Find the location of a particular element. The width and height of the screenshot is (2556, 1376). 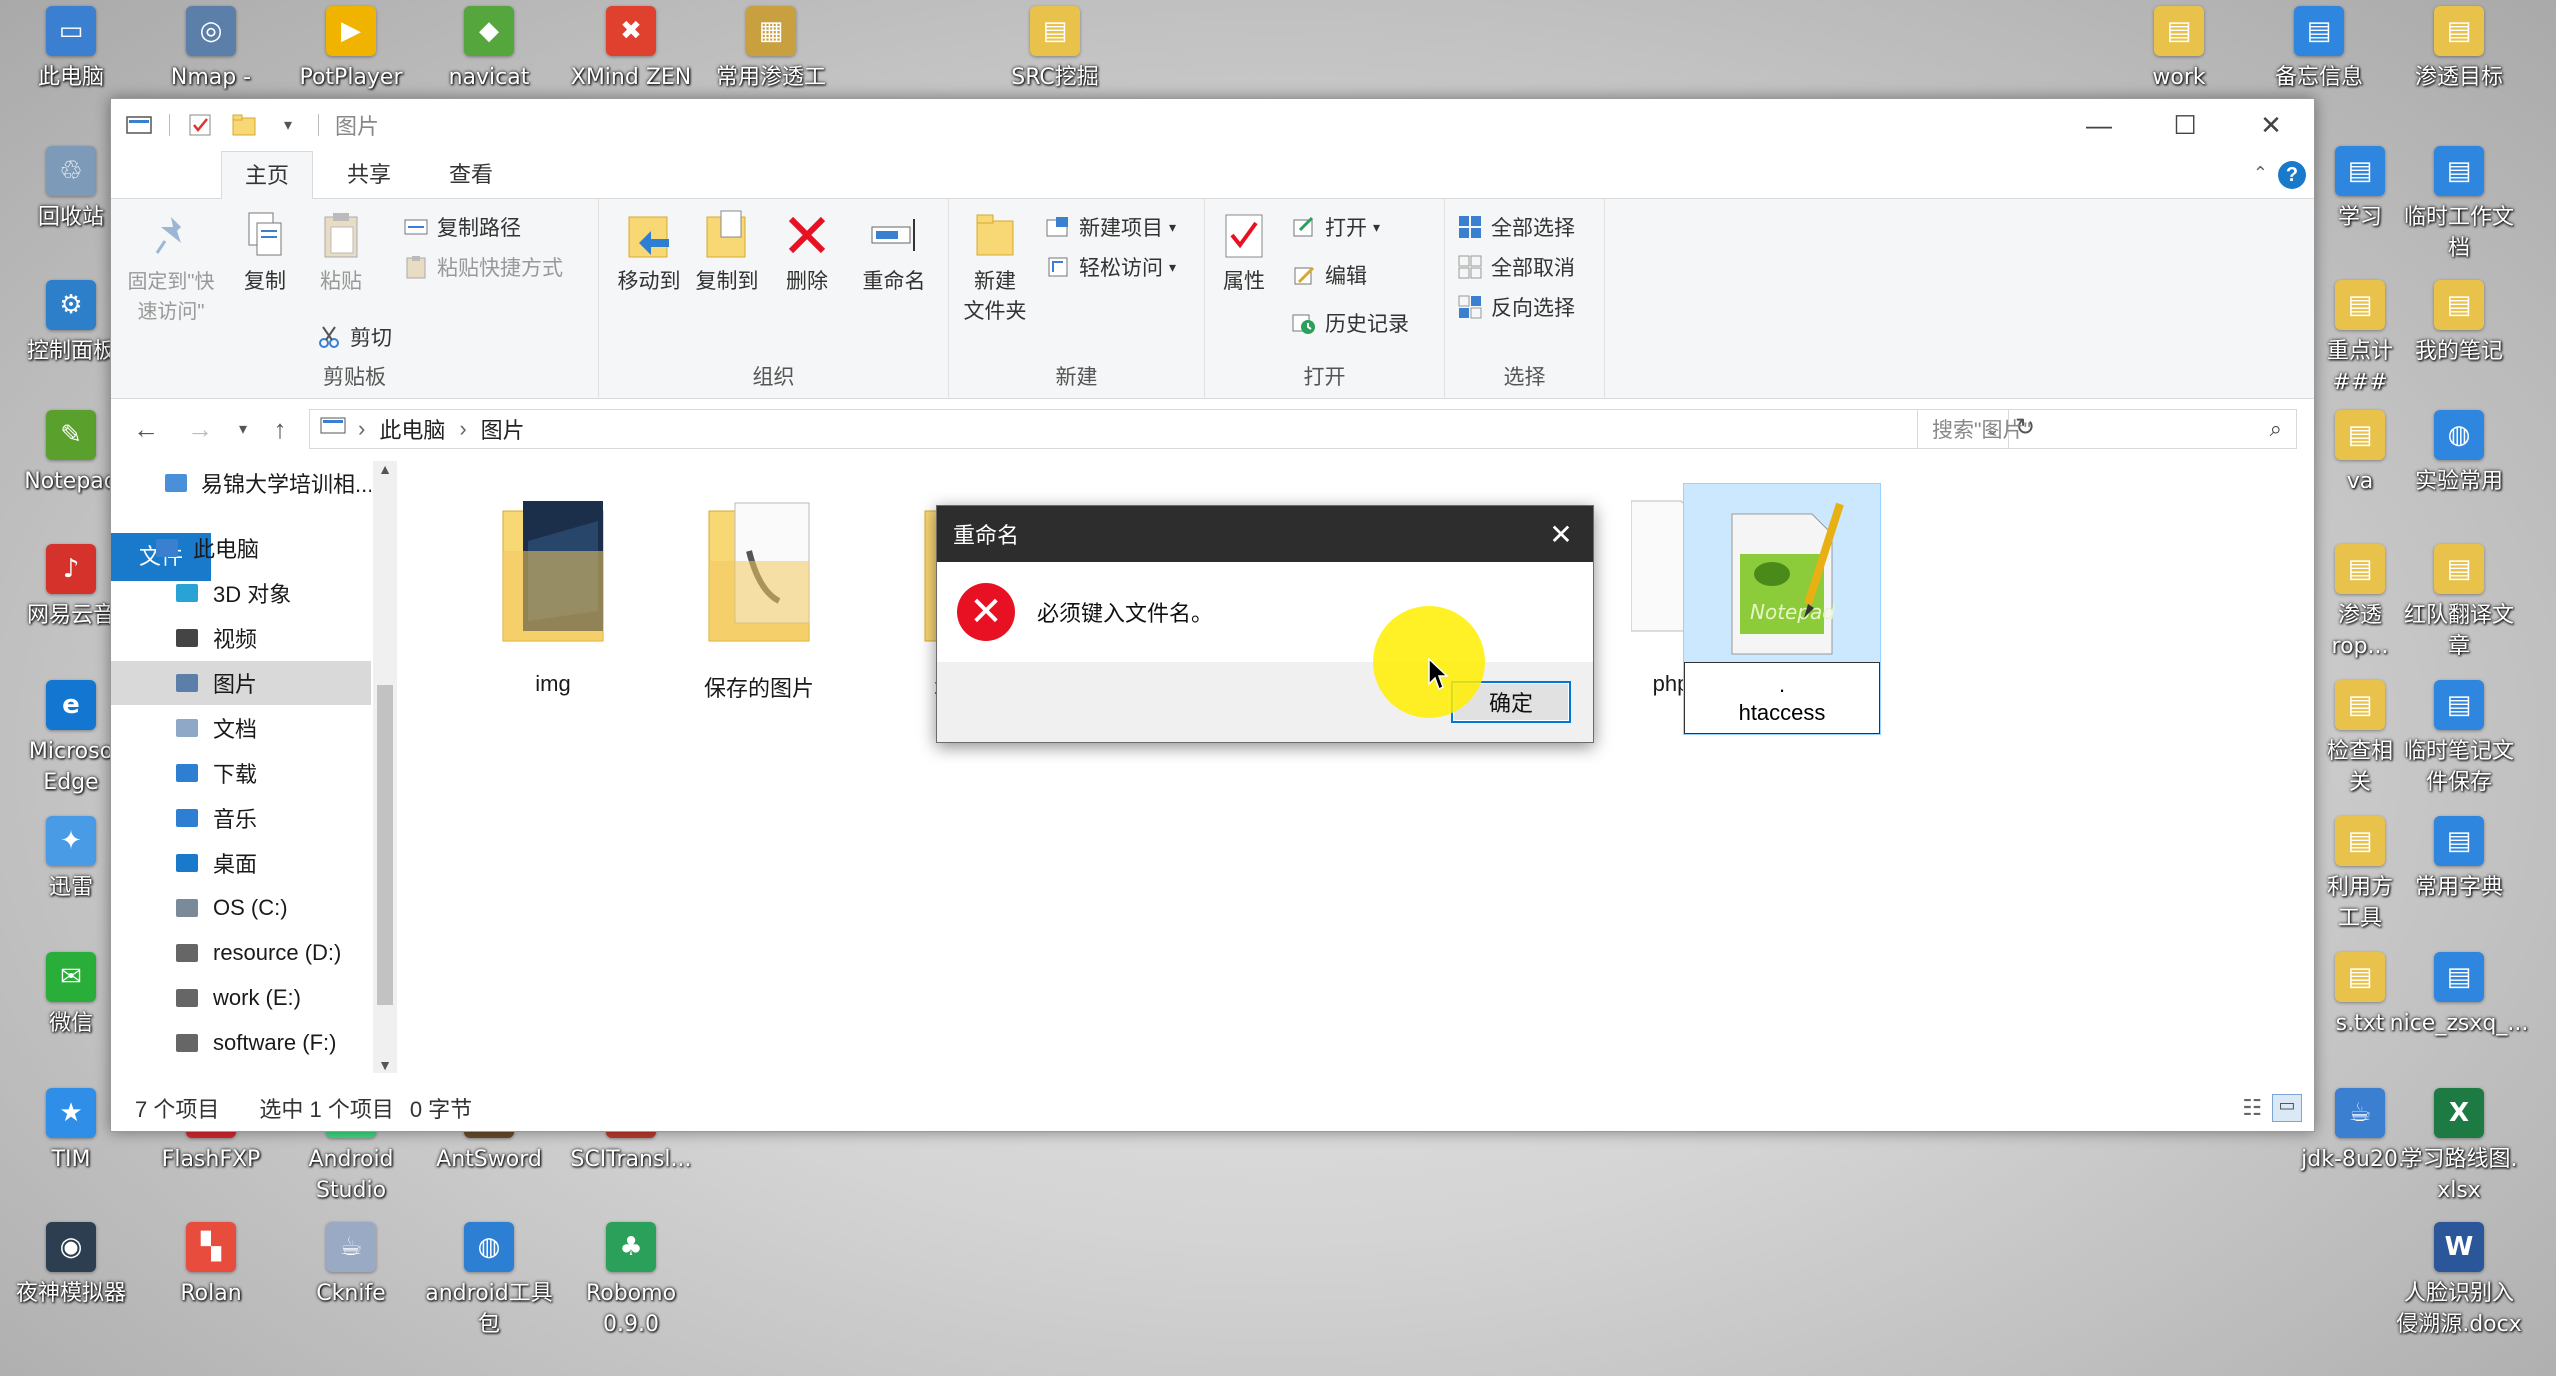

rename-button: 重命名 is located at coordinates (894, 253).